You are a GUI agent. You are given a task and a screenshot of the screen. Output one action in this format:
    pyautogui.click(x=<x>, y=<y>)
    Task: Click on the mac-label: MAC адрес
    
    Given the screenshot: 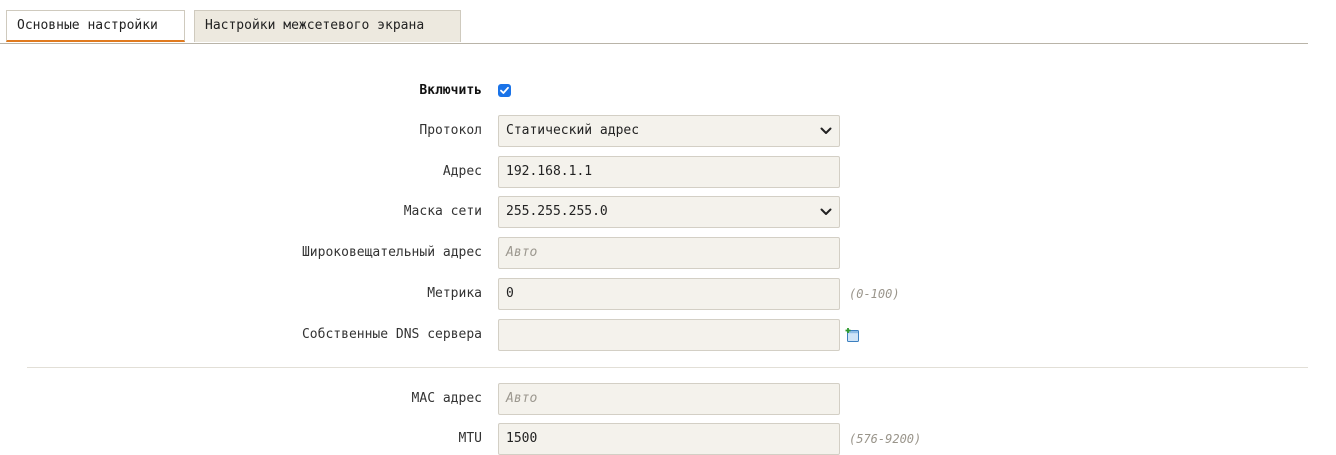 What is the action you would take?
    pyautogui.click(x=446, y=398)
    